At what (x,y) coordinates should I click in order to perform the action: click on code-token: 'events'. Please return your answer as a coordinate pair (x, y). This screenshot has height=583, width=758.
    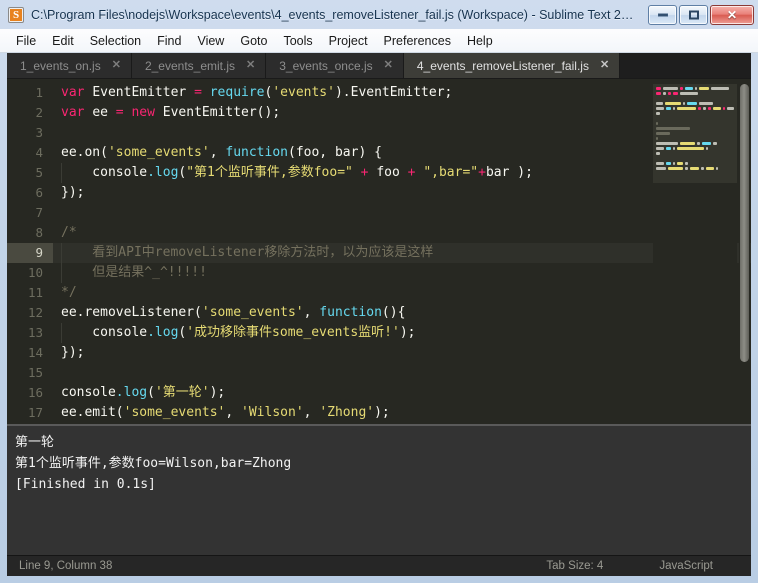
    Looking at the image, I should click on (303, 92).